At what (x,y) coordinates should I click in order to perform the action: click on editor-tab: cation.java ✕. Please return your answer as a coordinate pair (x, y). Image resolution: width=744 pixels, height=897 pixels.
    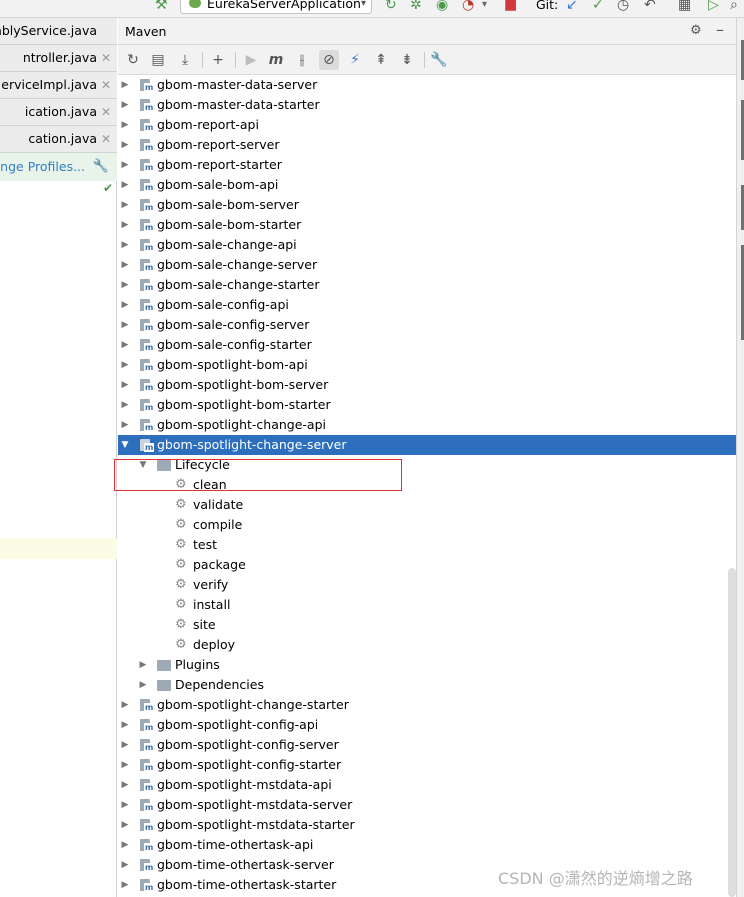
    Looking at the image, I should click on (58, 139).